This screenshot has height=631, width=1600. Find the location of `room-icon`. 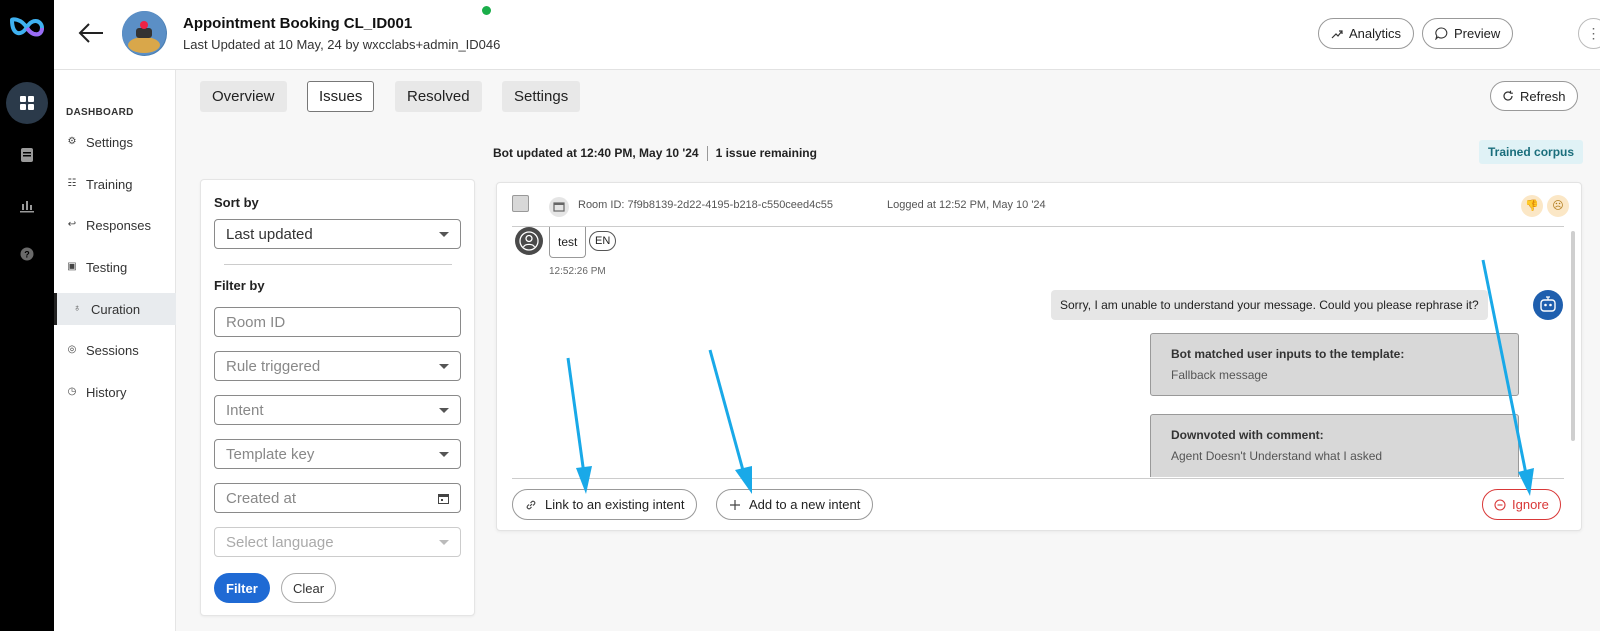

room-icon is located at coordinates (559, 207).